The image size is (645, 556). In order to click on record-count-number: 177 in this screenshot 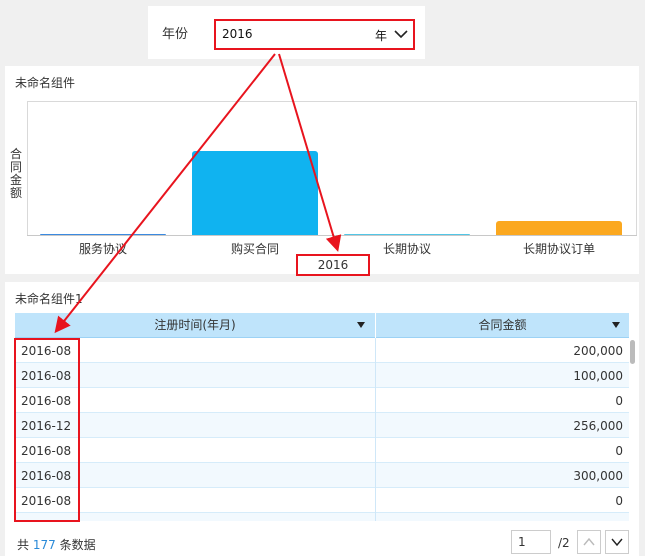, I will do `click(44, 545)`.